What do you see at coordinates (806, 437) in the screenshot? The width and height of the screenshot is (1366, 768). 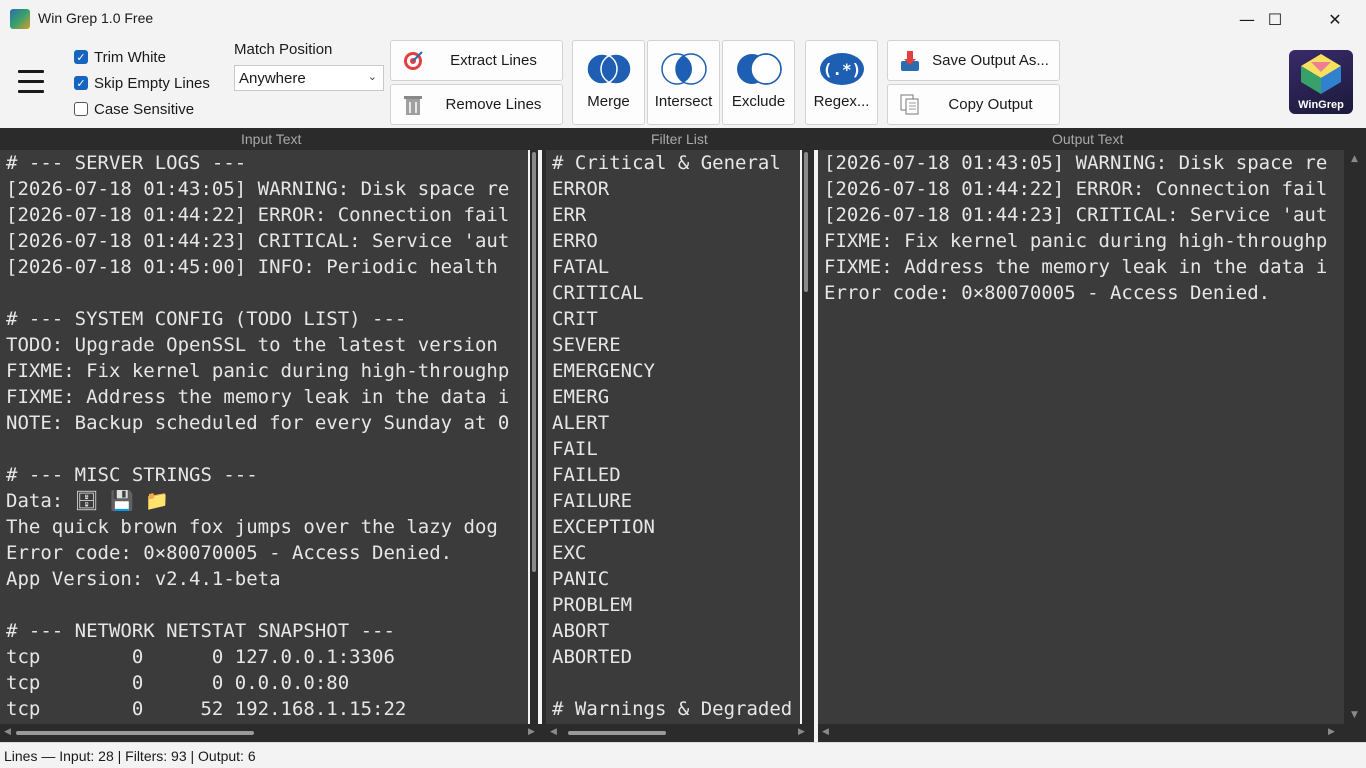 I see `filter-vertical-scrollbar` at bounding box center [806, 437].